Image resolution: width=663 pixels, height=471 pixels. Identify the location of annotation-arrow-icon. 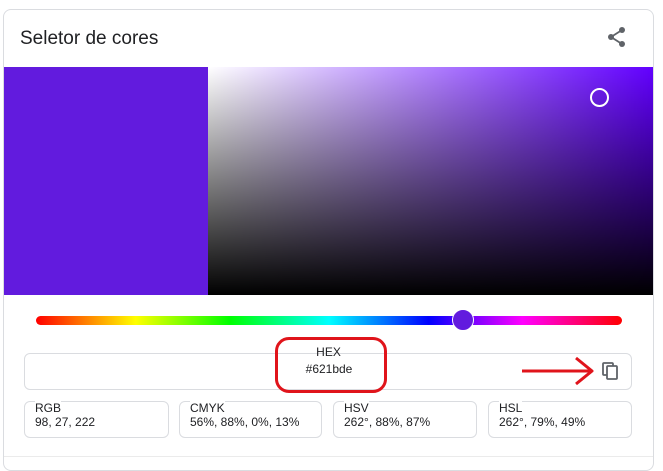
(558, 371).